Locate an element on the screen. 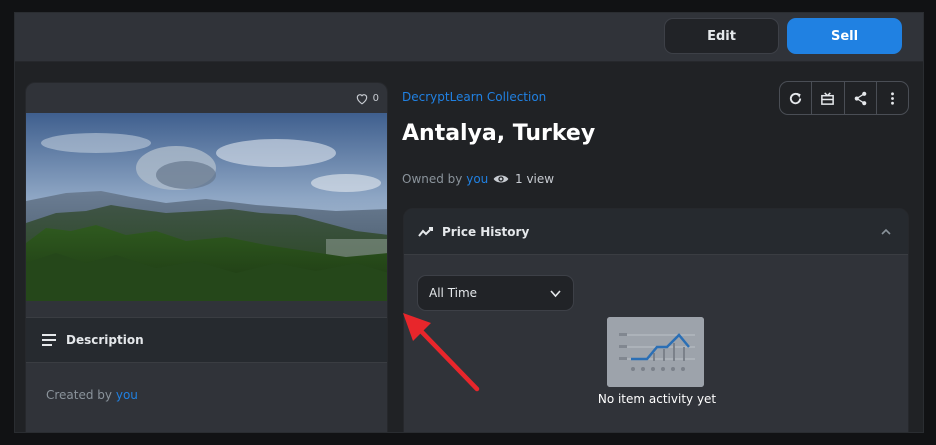  eye-icon is located at coordinates (501, 179).